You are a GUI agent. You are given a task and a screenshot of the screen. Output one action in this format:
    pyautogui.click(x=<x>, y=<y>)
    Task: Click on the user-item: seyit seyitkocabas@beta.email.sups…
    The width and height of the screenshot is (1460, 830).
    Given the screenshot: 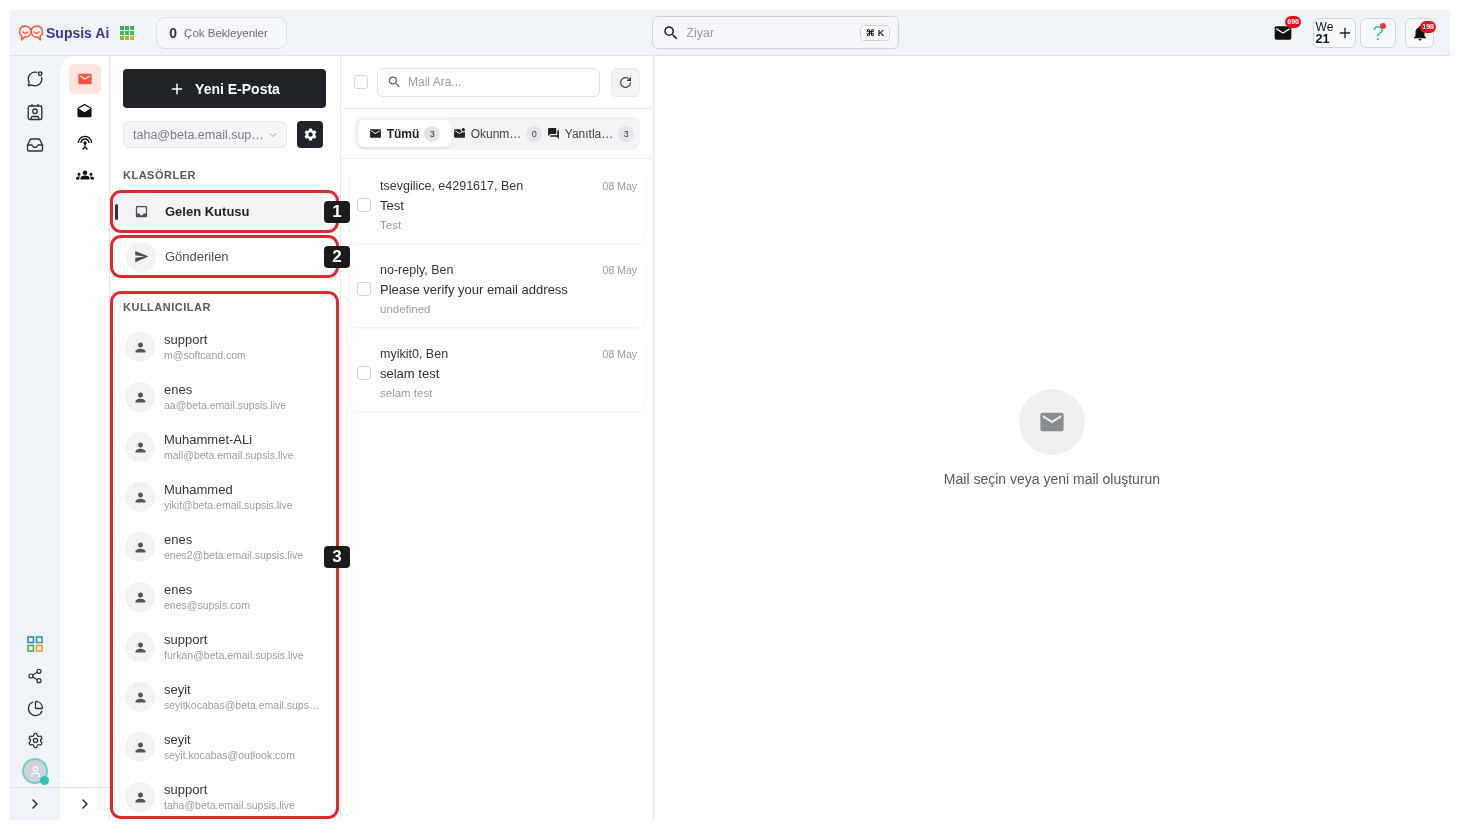 What is the action you would take?
    pyautogui.click(x=222, y=697)
    